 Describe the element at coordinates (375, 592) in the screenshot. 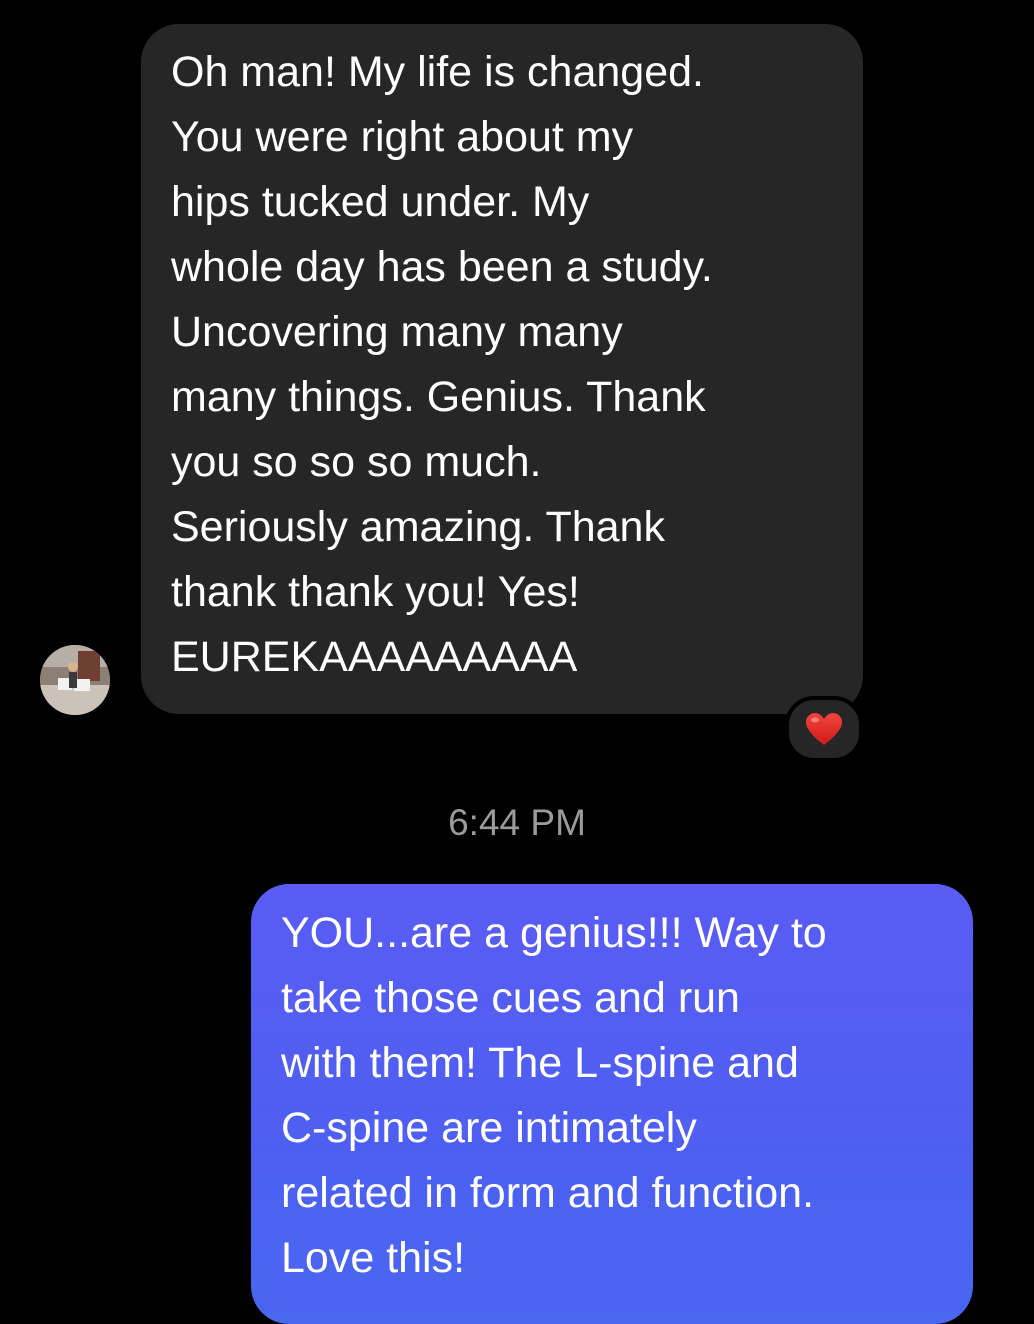

I see `message-line: thank thank you! Yes!` at that location.